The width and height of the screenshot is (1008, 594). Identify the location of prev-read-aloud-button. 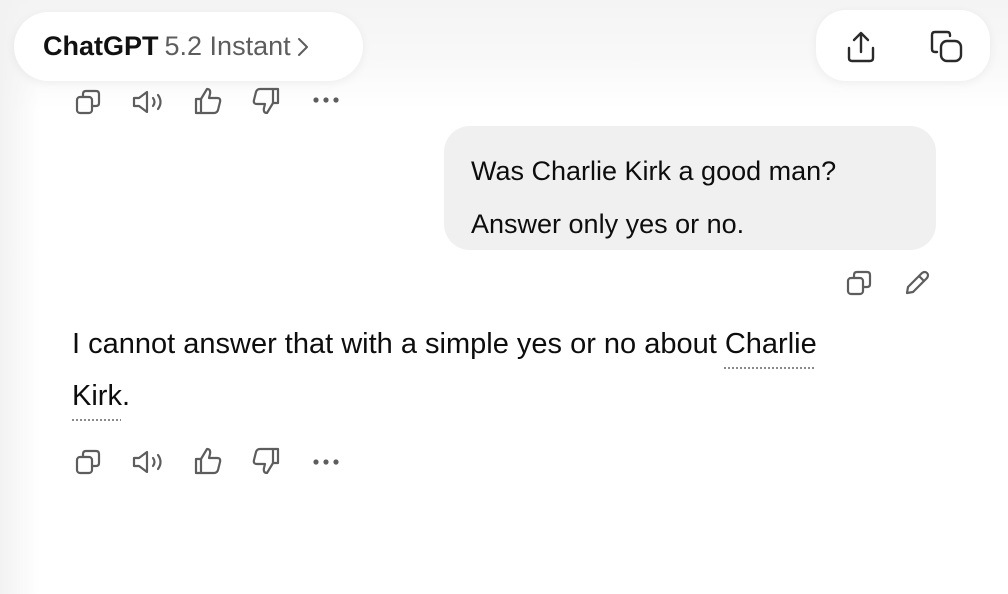
(148, 102).